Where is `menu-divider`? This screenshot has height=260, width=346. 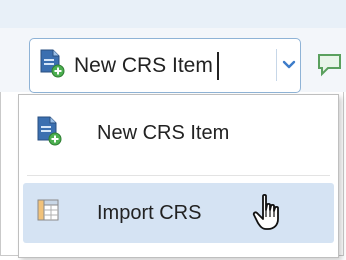
menu-divider is located at coordinates (178, 175).